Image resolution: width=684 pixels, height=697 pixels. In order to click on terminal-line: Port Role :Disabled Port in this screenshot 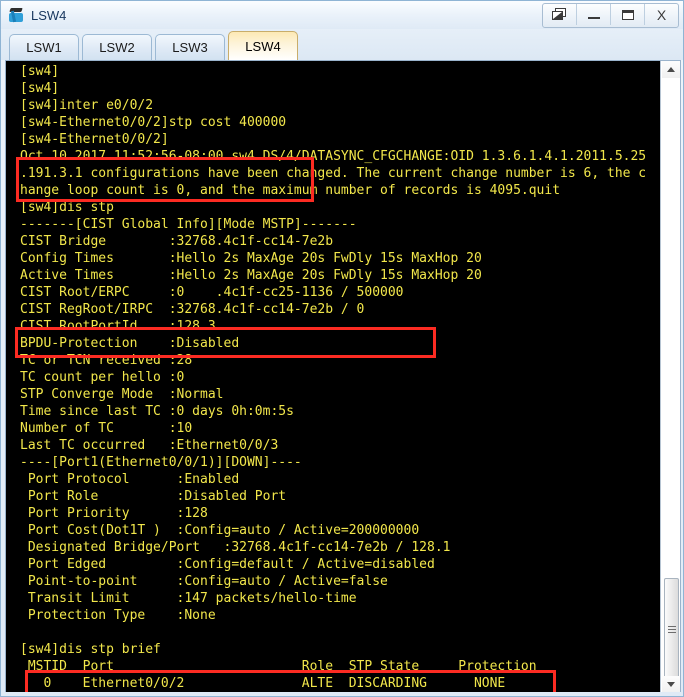, I will do `click(153, 496)`.